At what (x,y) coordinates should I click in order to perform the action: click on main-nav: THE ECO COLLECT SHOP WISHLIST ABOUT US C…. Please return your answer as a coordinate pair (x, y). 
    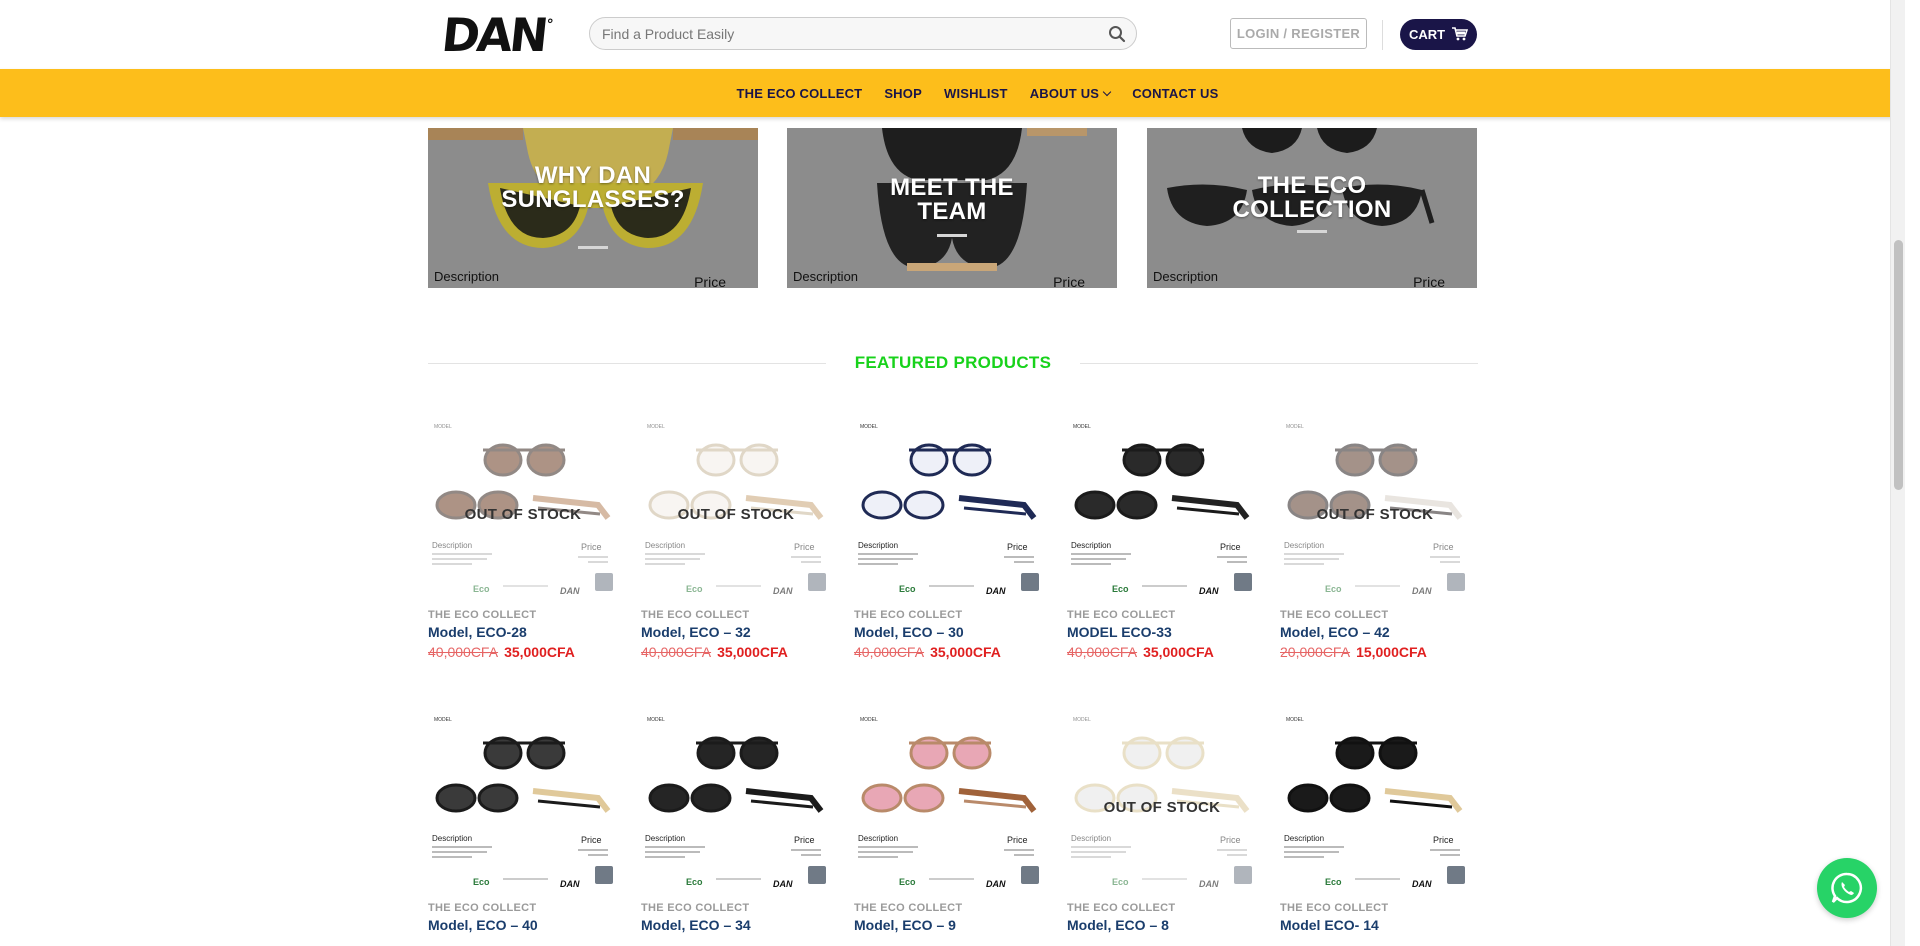
    Looking at the image, I should click on (952, 93).